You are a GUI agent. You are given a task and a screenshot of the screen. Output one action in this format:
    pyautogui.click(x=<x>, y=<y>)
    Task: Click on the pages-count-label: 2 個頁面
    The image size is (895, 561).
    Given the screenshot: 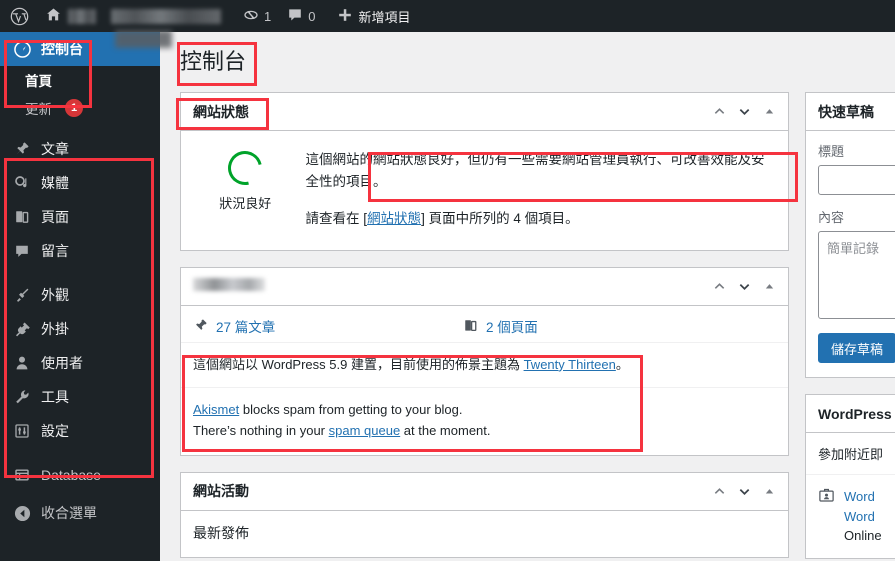 What is the action you would take?
    pyautogui.click(x=512, y=327)
    